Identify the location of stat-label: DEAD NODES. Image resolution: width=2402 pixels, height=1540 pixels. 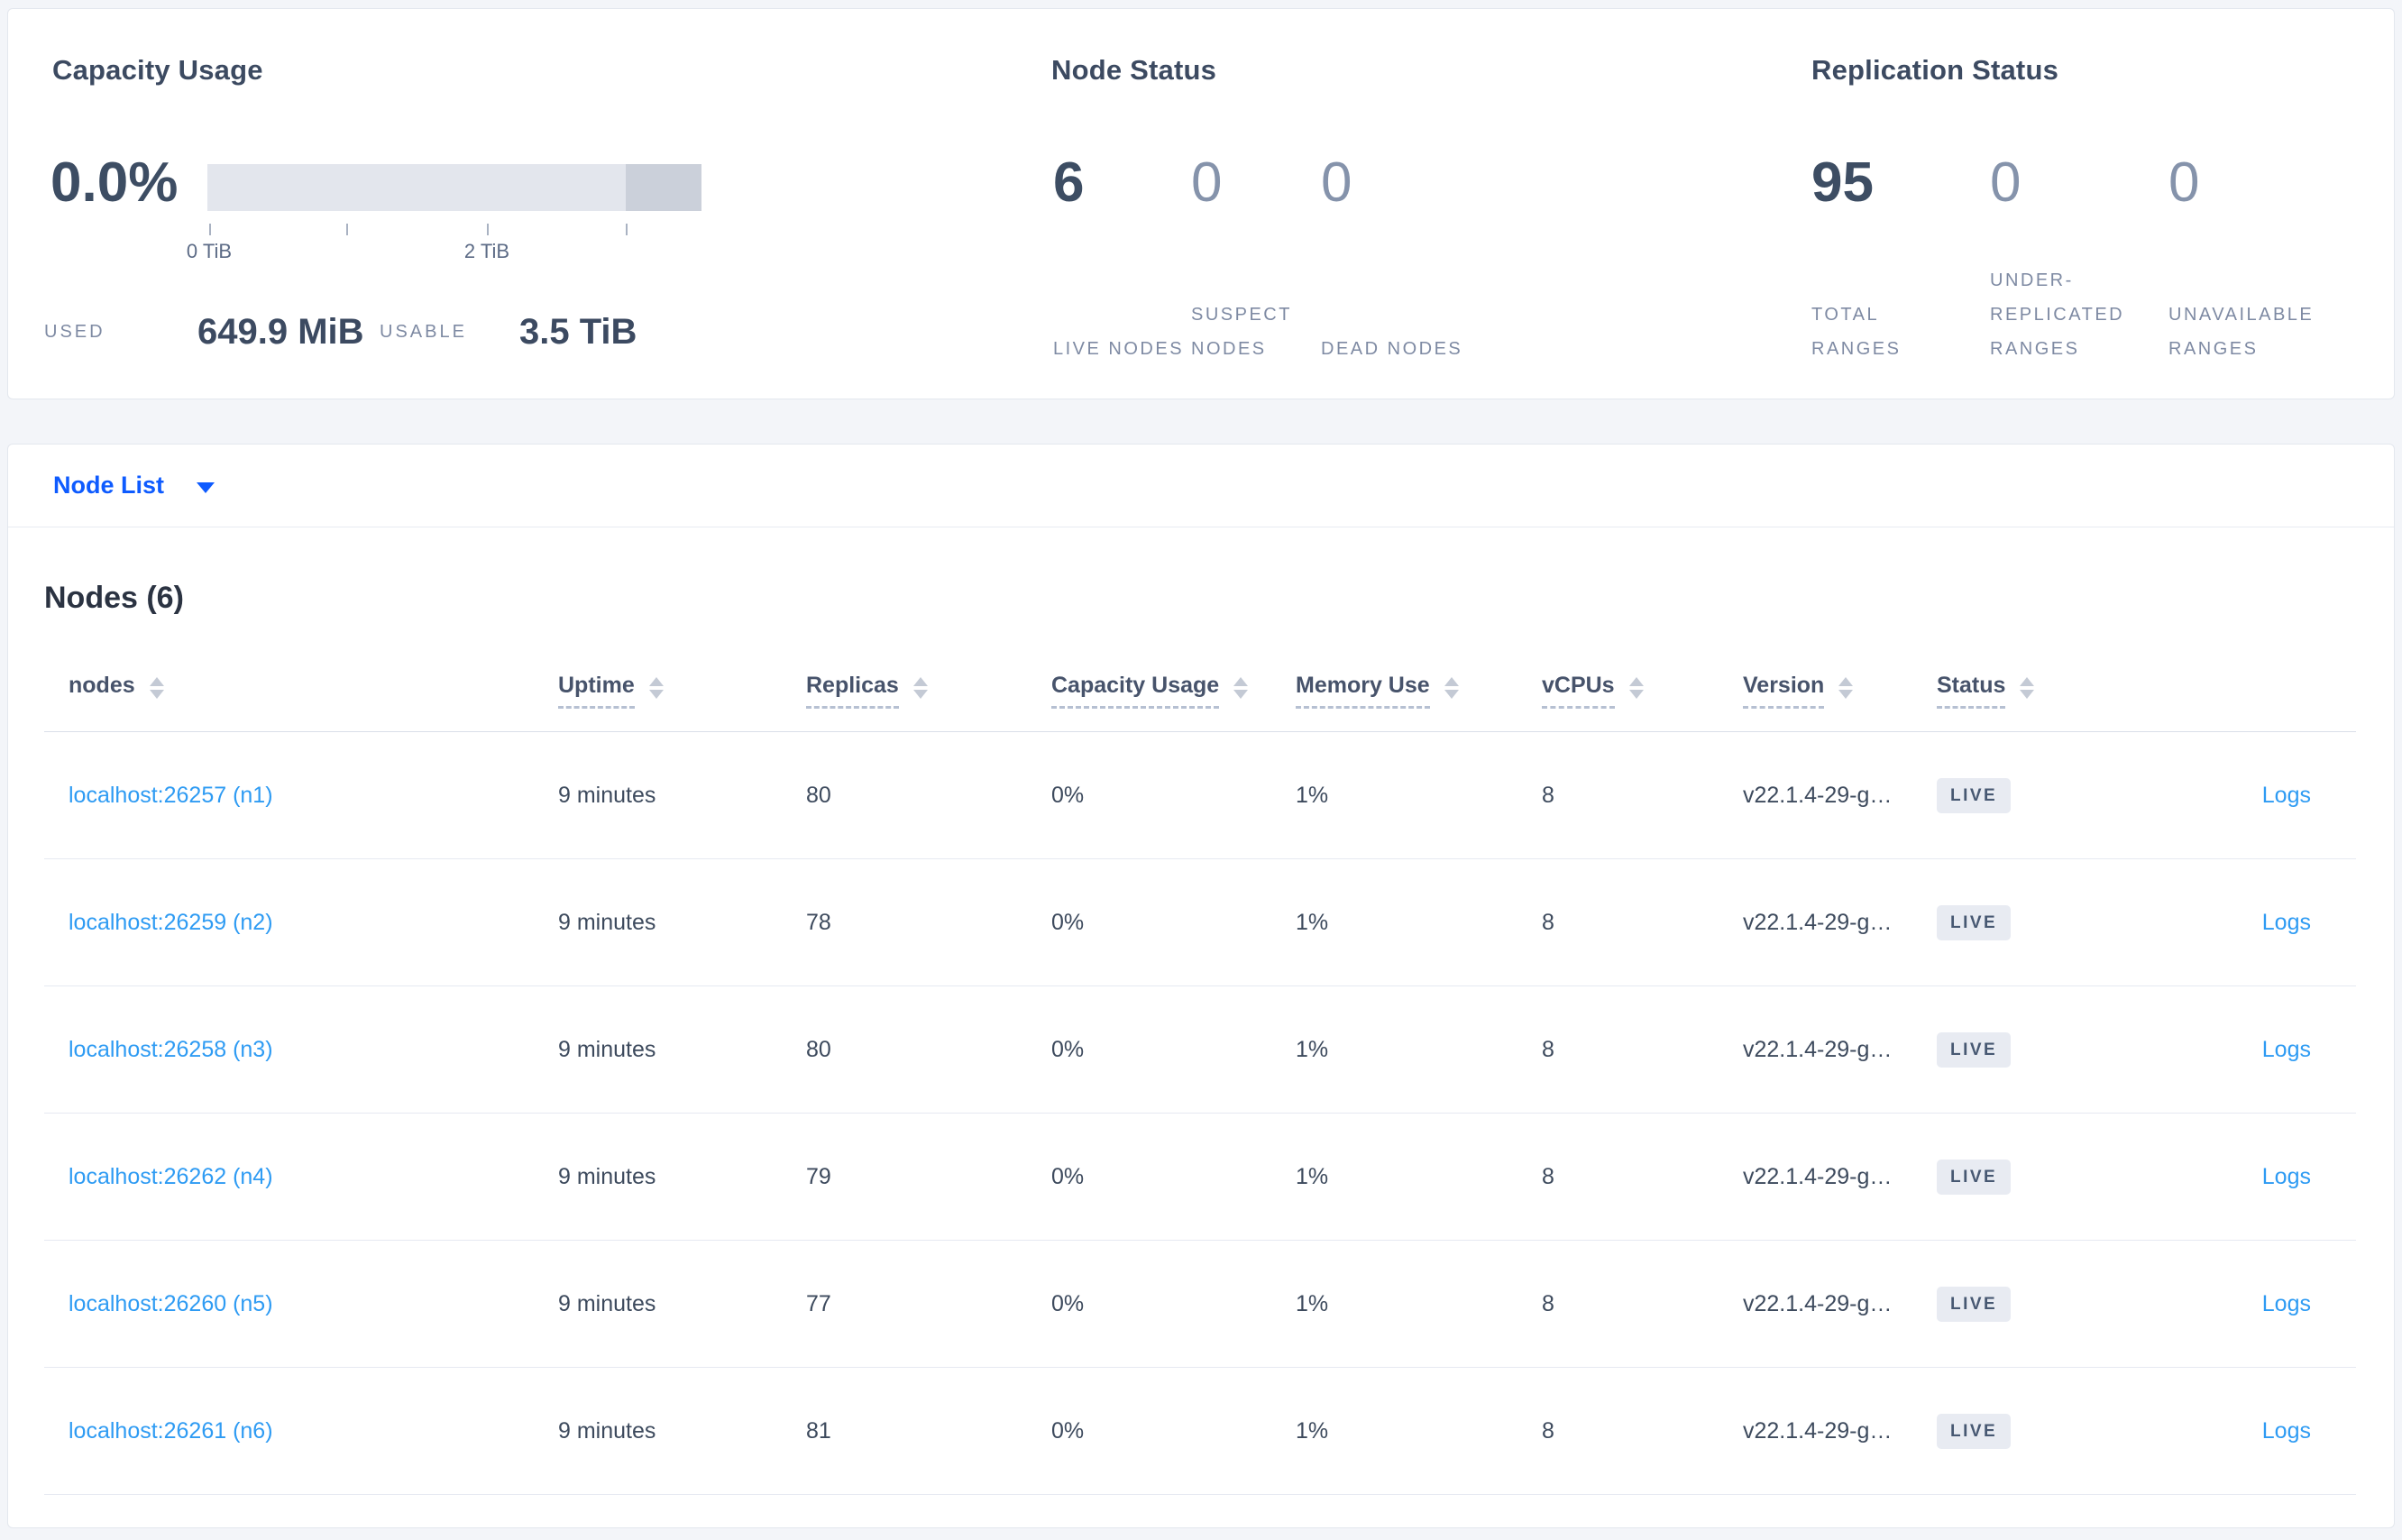
(1392, 349).